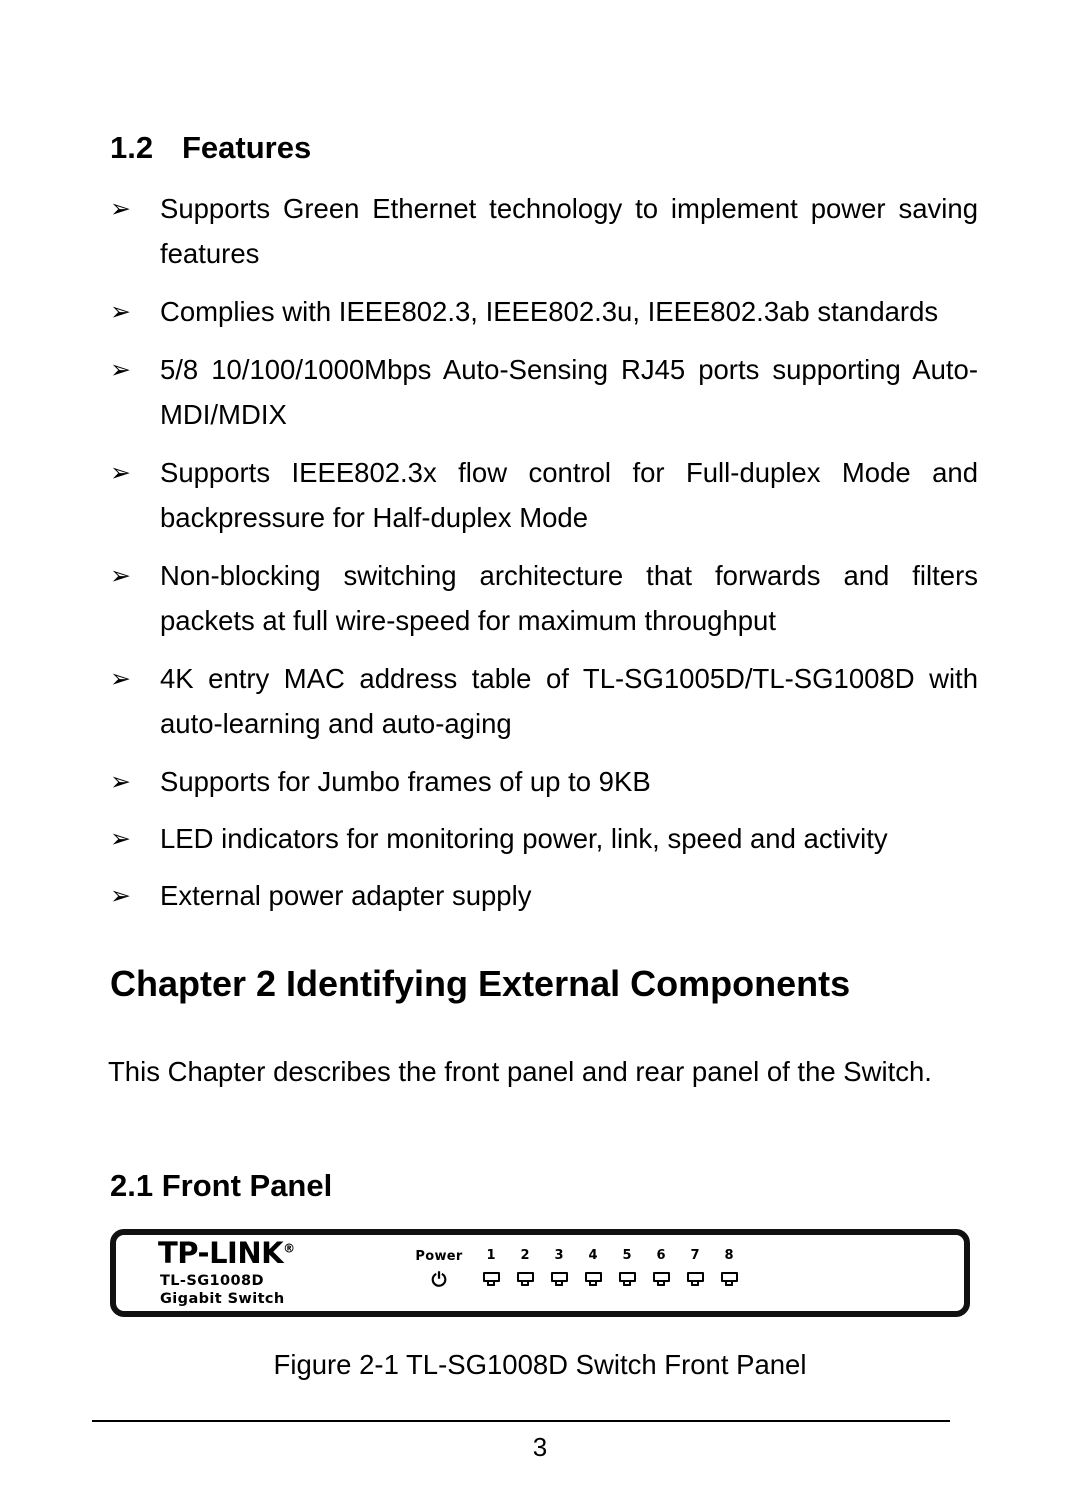 This screenshot has width=1080, height=1511. I want to click on switch-product-type-label: Gigabit Switch, so click(222, 1299).